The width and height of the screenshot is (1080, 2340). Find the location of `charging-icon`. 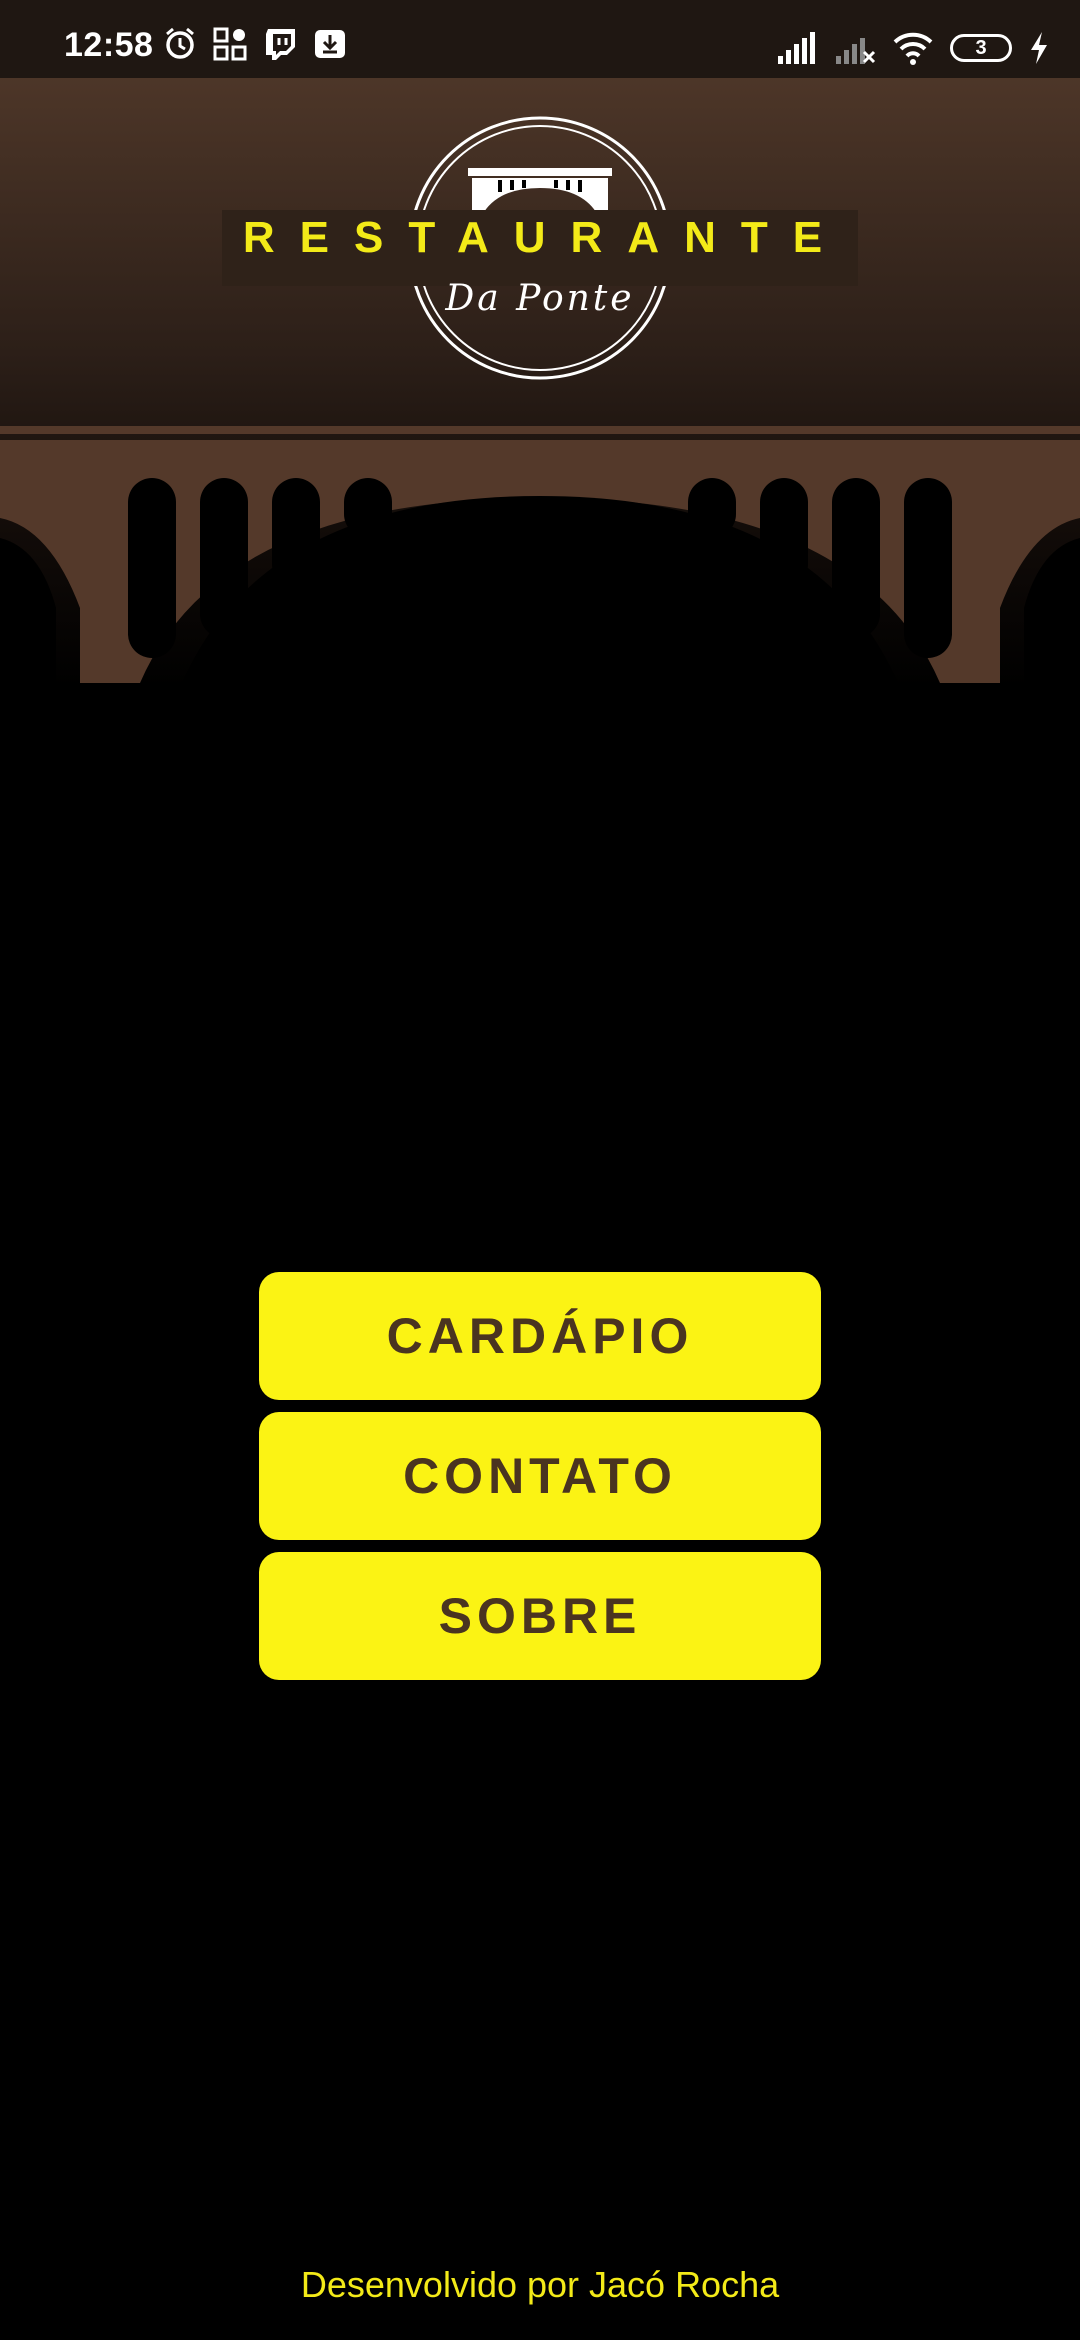

charging-icon is located at coordinates (1039, 48).